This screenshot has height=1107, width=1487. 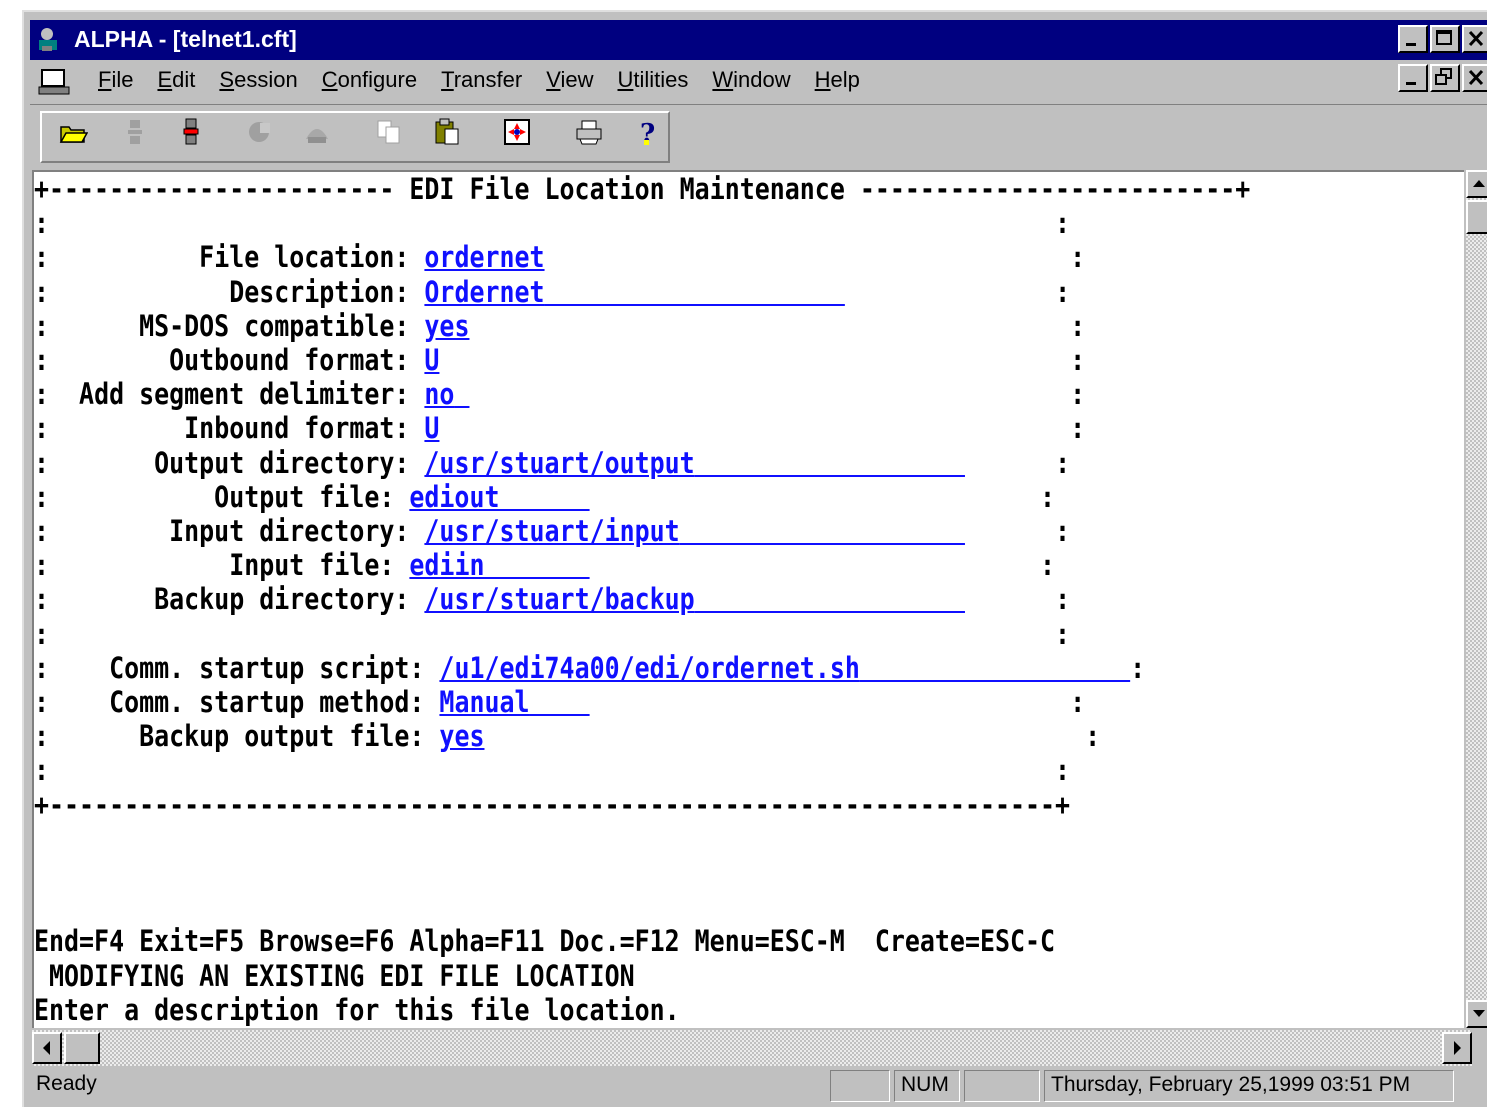 I want to click on menu-transfer-accel: T, so click(x=447, y=79).